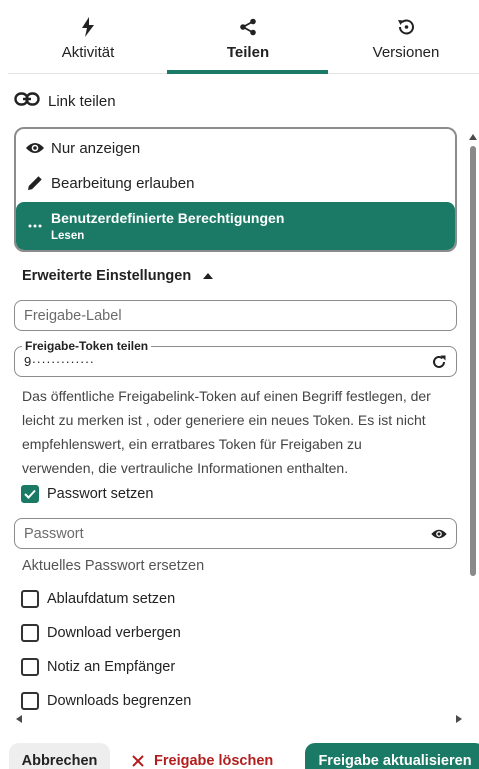 This screenshot has height=769, width=479. What do you see at coordinates (168, 218) in the screenshot?
I see `permission-label: Benutzerdefinierte Berechtigungen` at bounding box center [168, 218].